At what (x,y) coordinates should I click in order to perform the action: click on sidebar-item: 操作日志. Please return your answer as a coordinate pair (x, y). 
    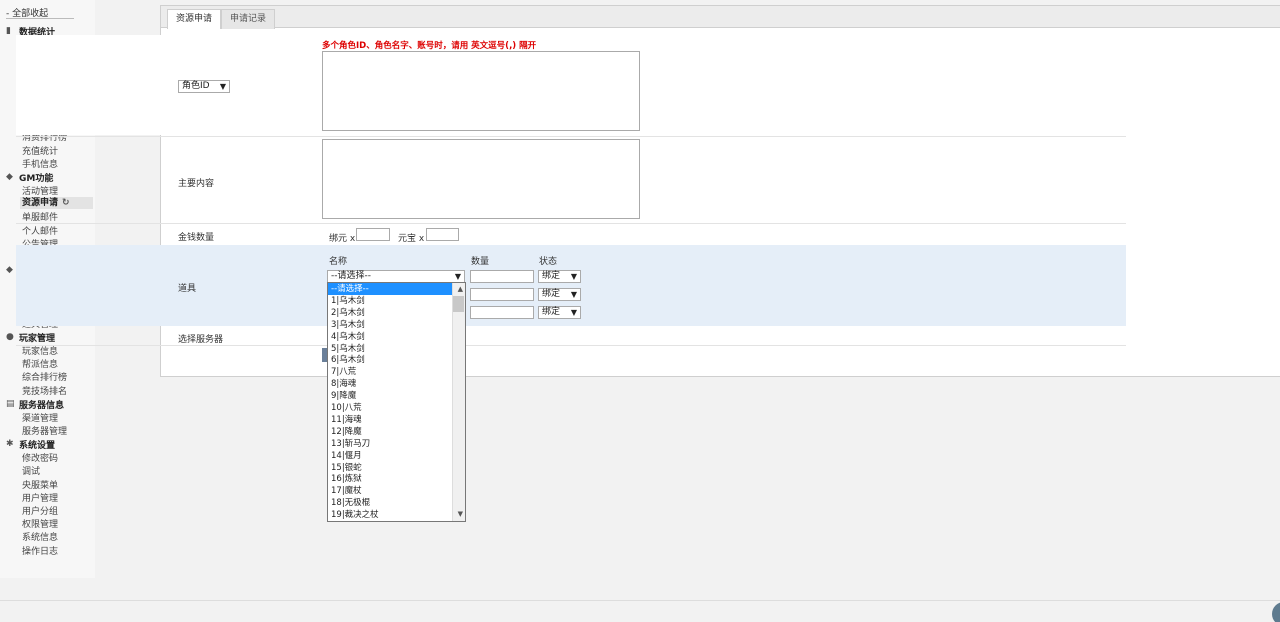
    Looking at the image, I should click on (40, 550).